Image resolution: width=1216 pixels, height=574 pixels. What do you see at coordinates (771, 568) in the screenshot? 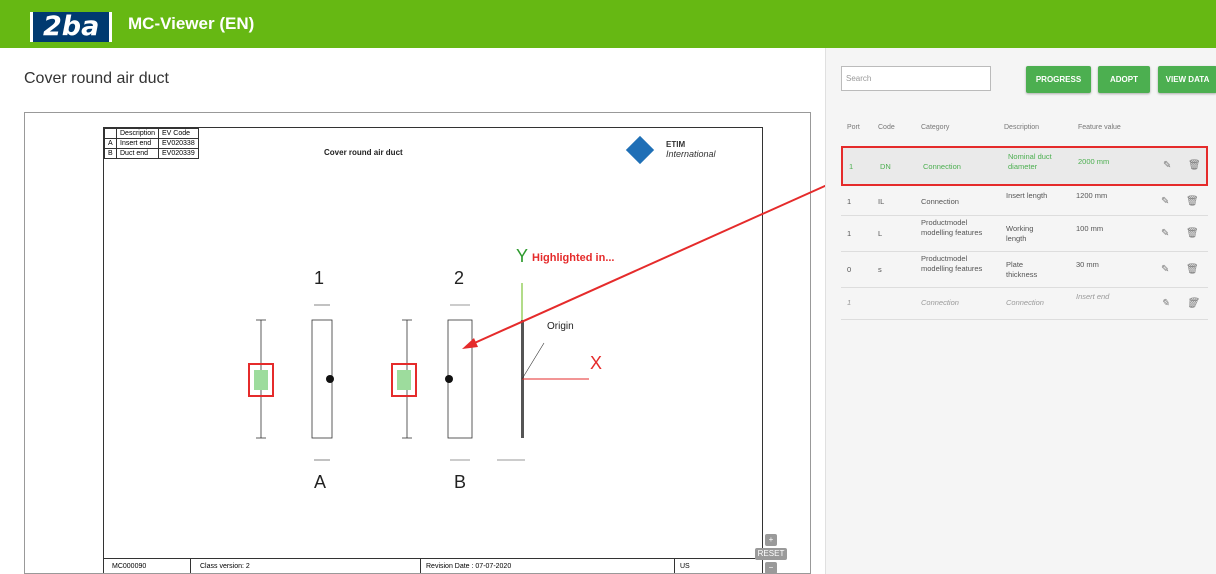
I see `zoom-out-button: −` at bounding box center [771, 568].